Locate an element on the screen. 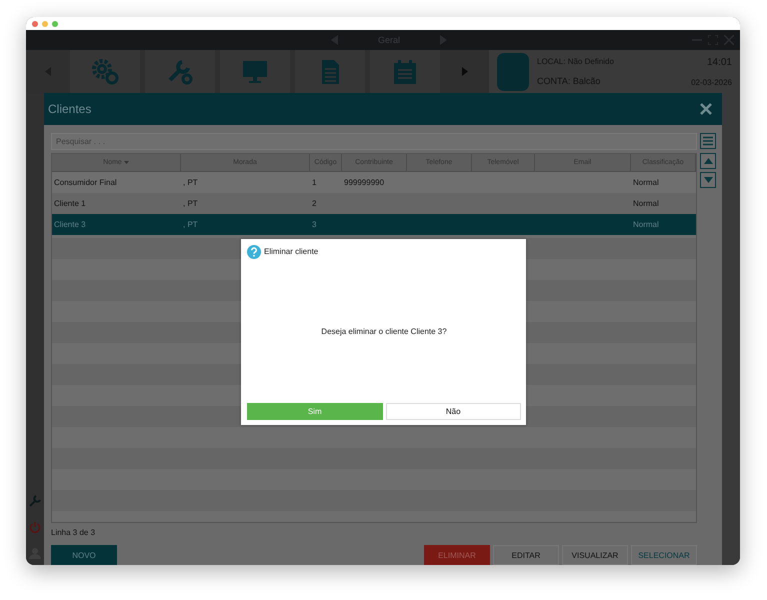 This screenshot has width=767, height=600. close-icon is located at coordinates (706, 109).